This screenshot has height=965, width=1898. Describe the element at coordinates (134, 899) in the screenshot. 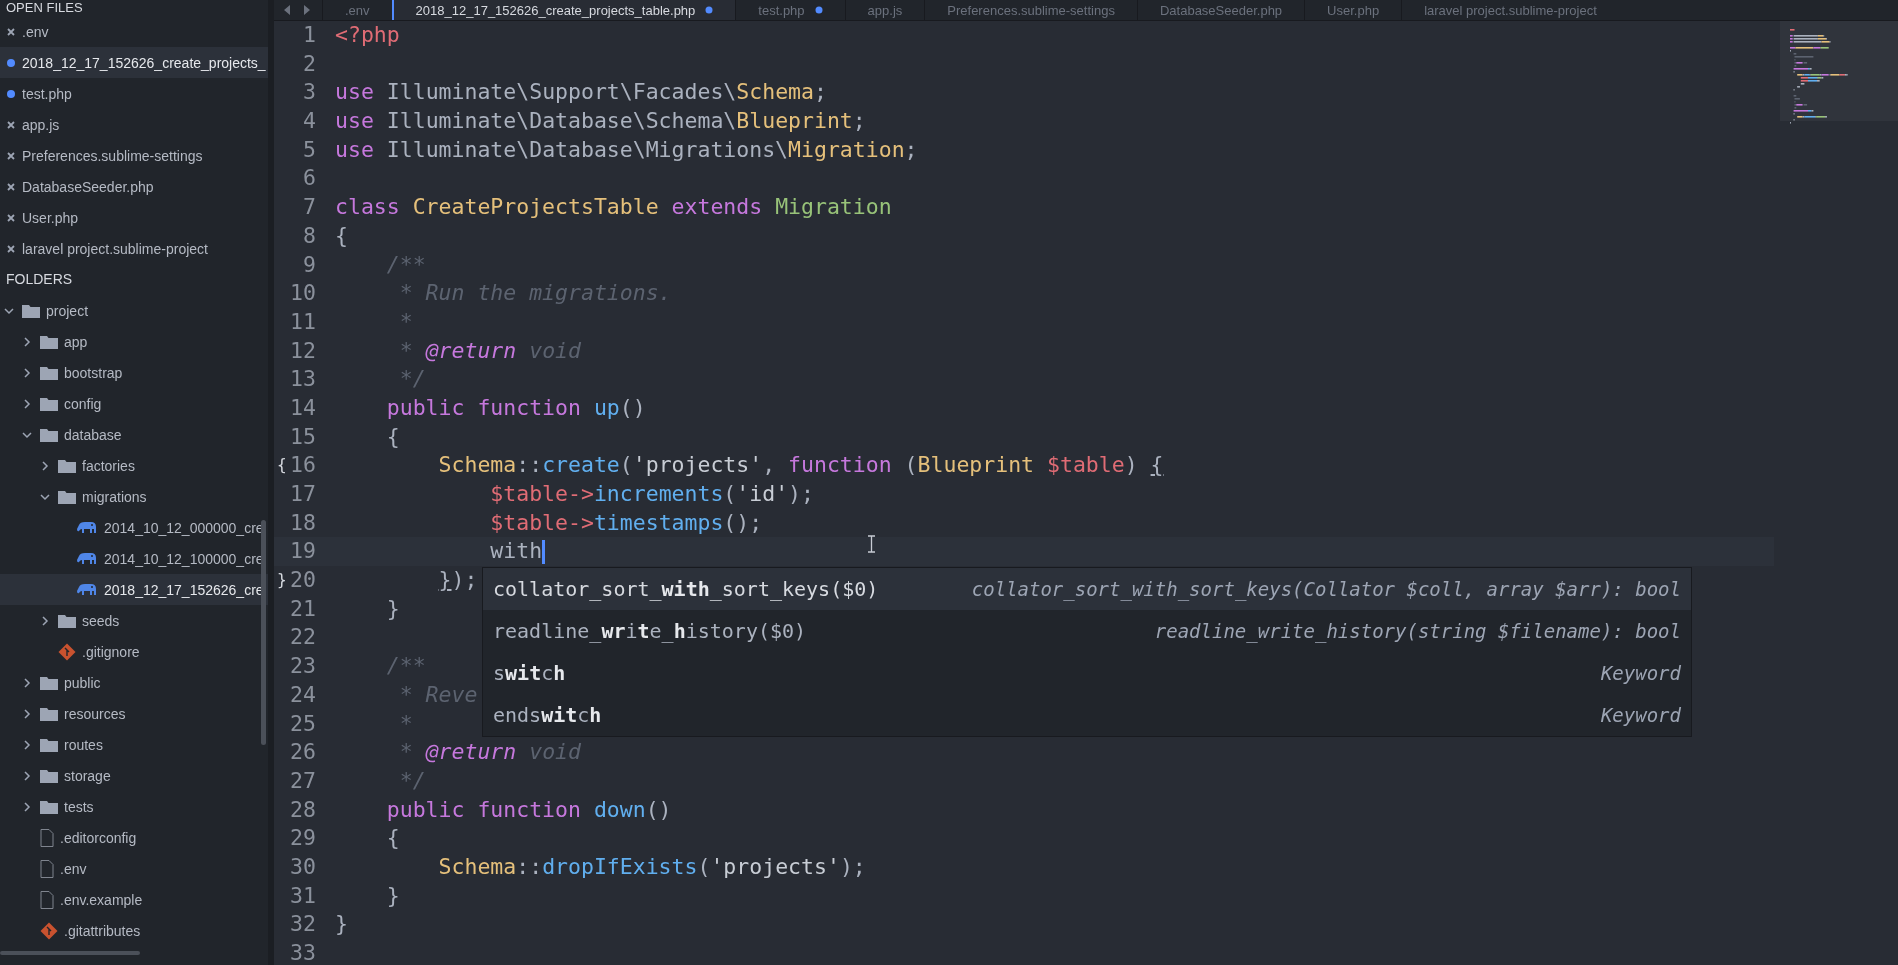

I see `tree-item: .env.example` at that location.